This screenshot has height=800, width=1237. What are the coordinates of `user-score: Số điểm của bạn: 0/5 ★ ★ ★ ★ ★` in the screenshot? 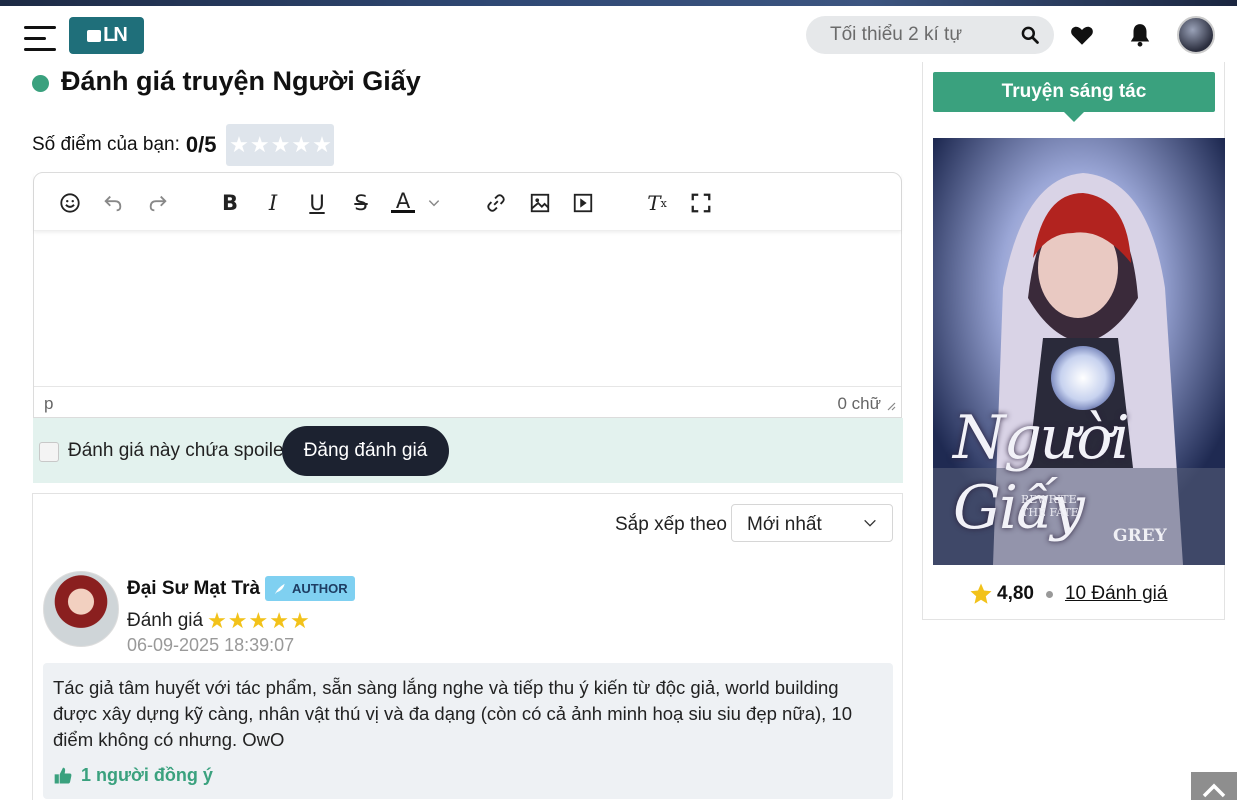 It's located at (183, 145).